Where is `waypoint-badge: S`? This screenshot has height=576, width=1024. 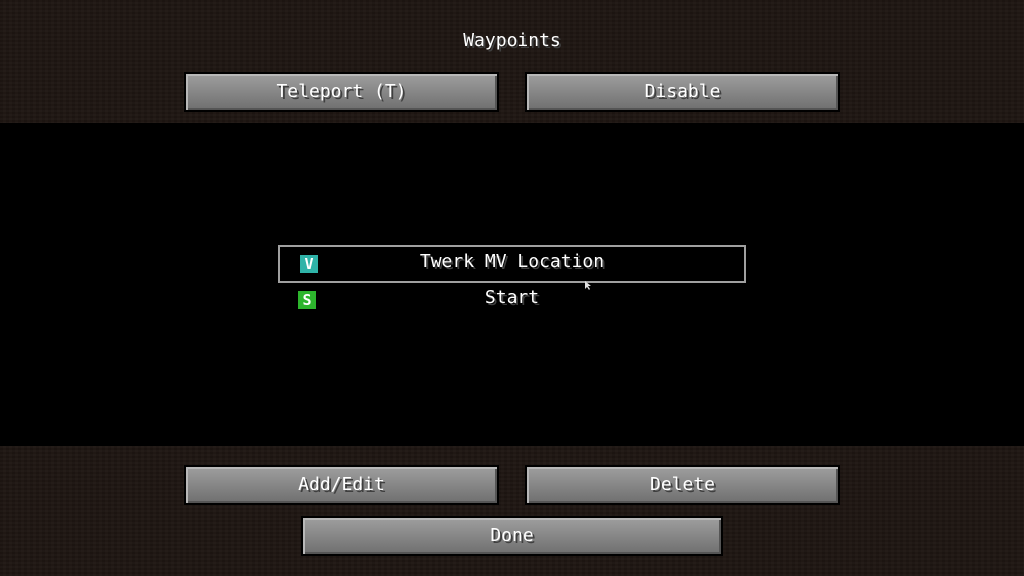 waypoint-badge: S is located at coordinates (307, 300).